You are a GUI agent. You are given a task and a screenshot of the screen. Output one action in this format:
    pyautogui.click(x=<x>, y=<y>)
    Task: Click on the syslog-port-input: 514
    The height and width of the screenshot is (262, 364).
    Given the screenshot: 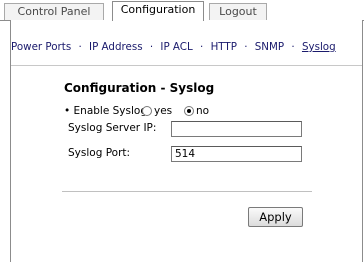 What is the action you would take?
    pyautogui.click(x=236, y=154)
    